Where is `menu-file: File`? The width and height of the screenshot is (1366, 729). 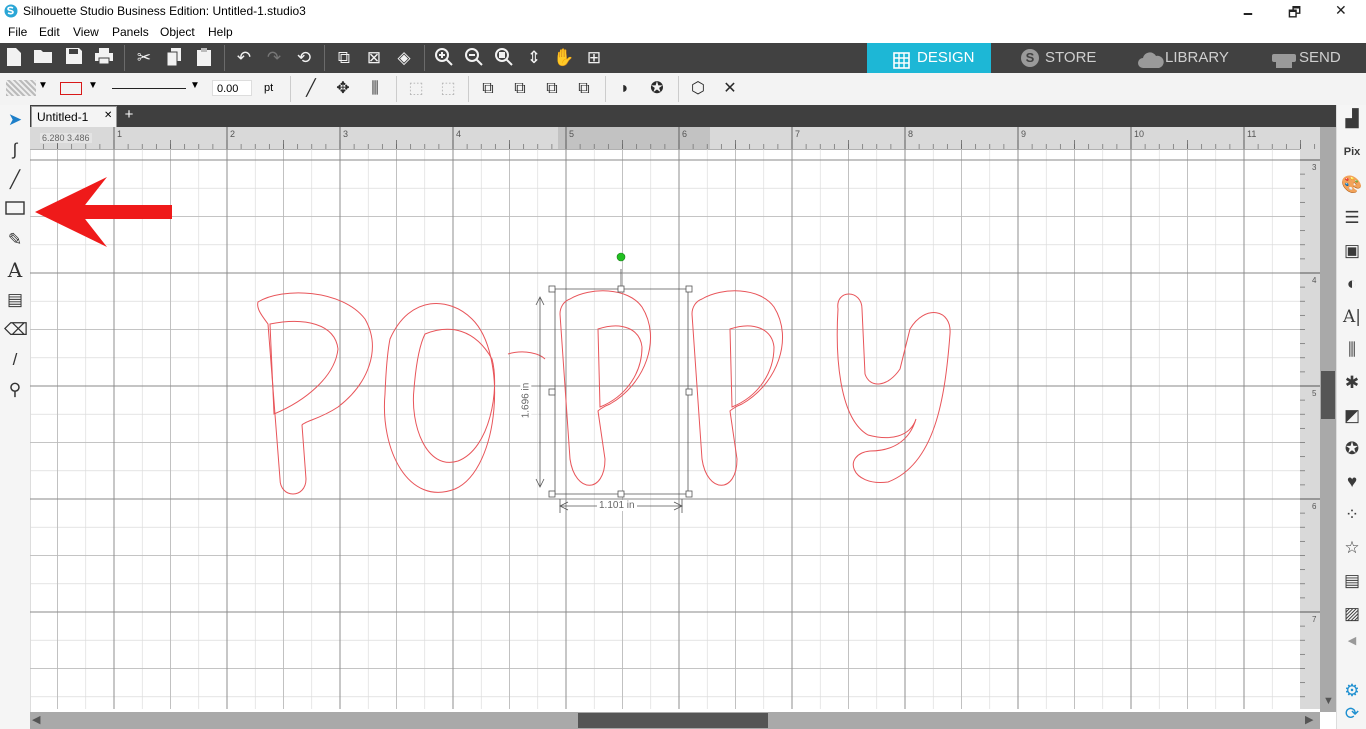
menu-file: File is located at coordinates (17, 32).